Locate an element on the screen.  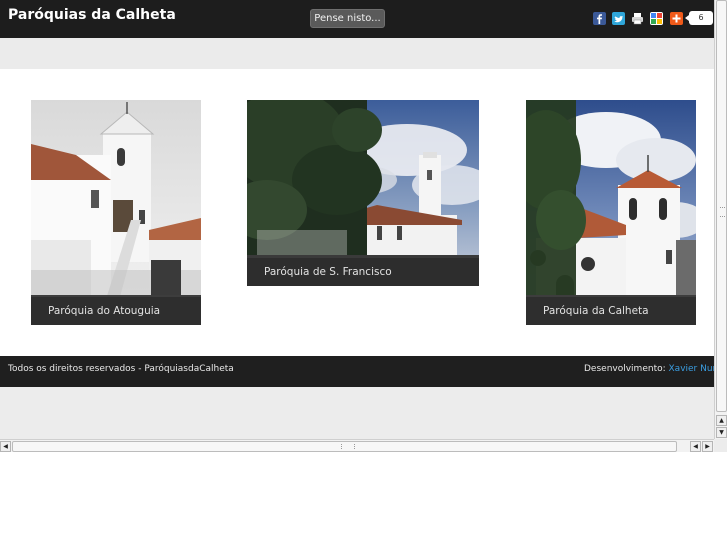
horizontal-scroll-thumb is located at coordinates (344, 446).